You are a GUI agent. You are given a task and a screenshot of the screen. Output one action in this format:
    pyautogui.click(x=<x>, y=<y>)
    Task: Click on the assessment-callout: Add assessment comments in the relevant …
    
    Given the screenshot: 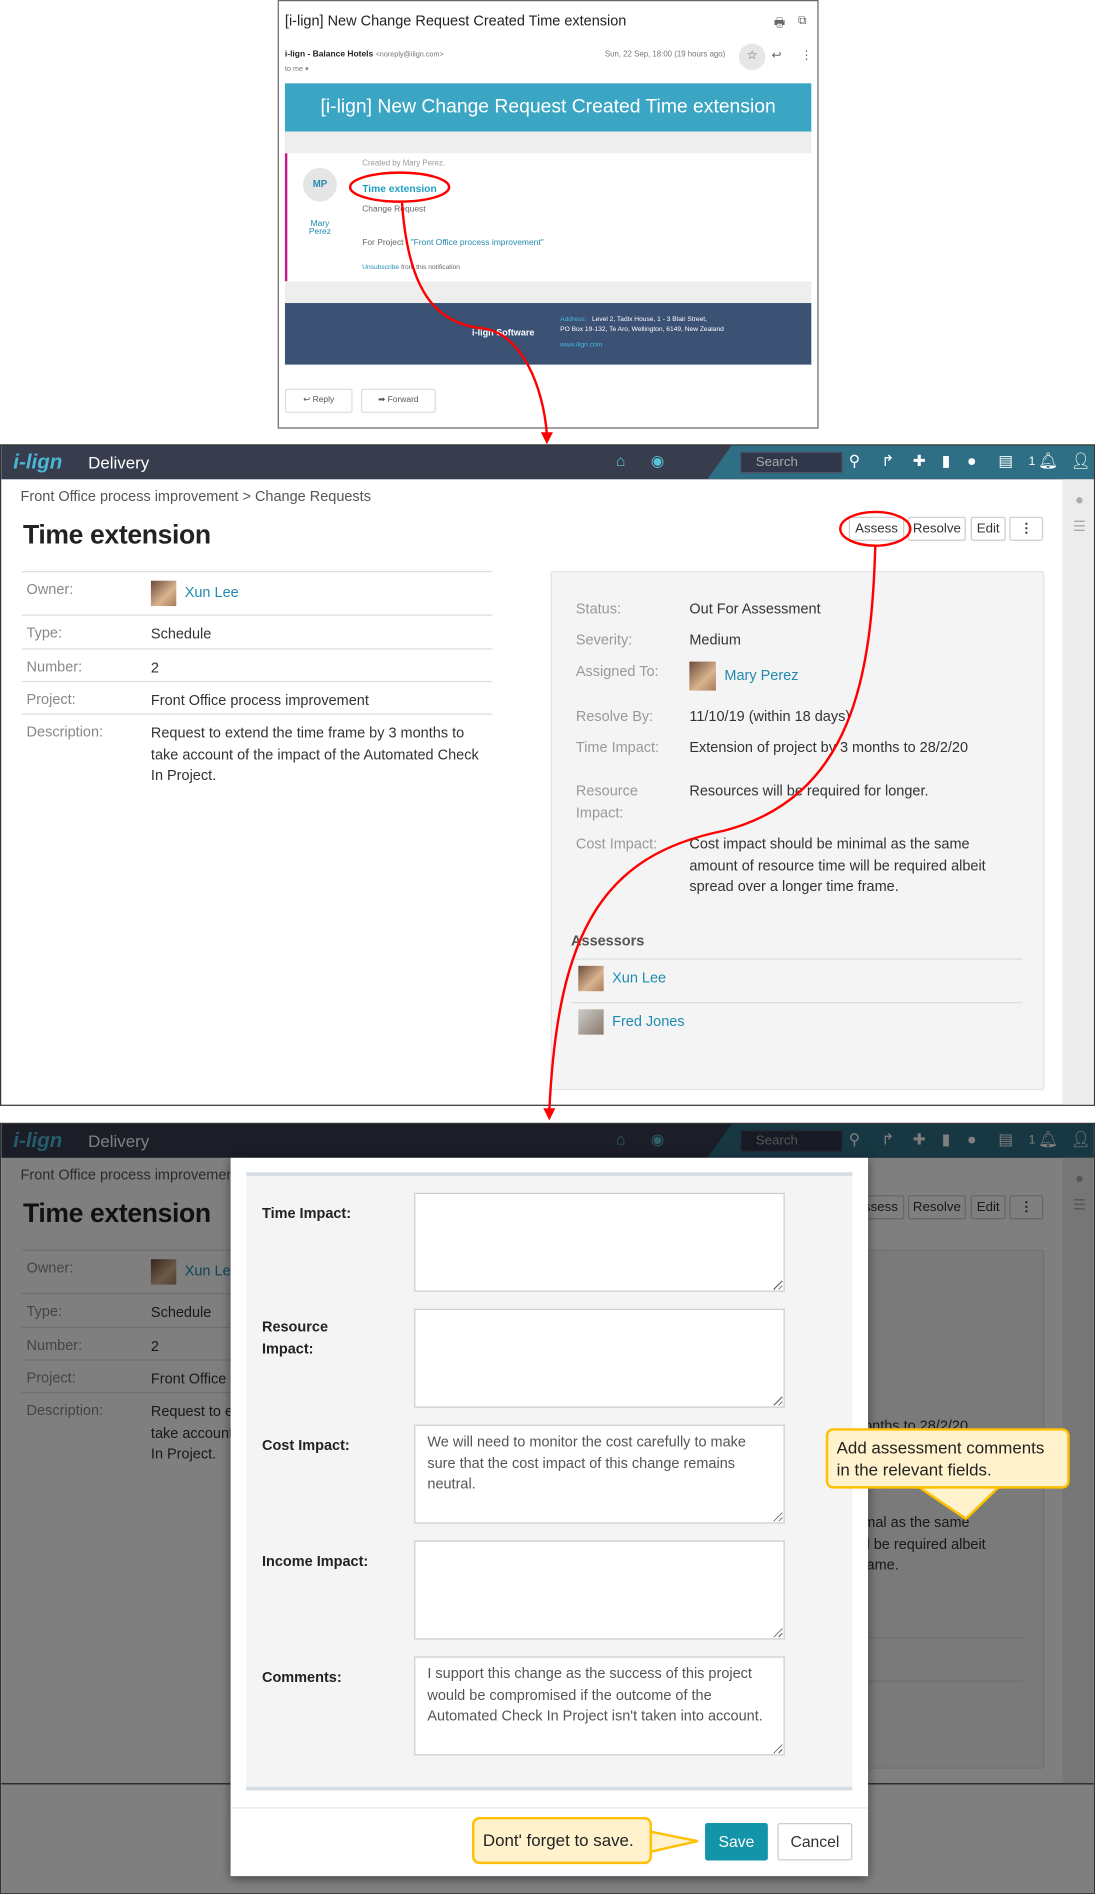 What is the action you would take?
    pyautogui.click(x=947, y=1458)
    